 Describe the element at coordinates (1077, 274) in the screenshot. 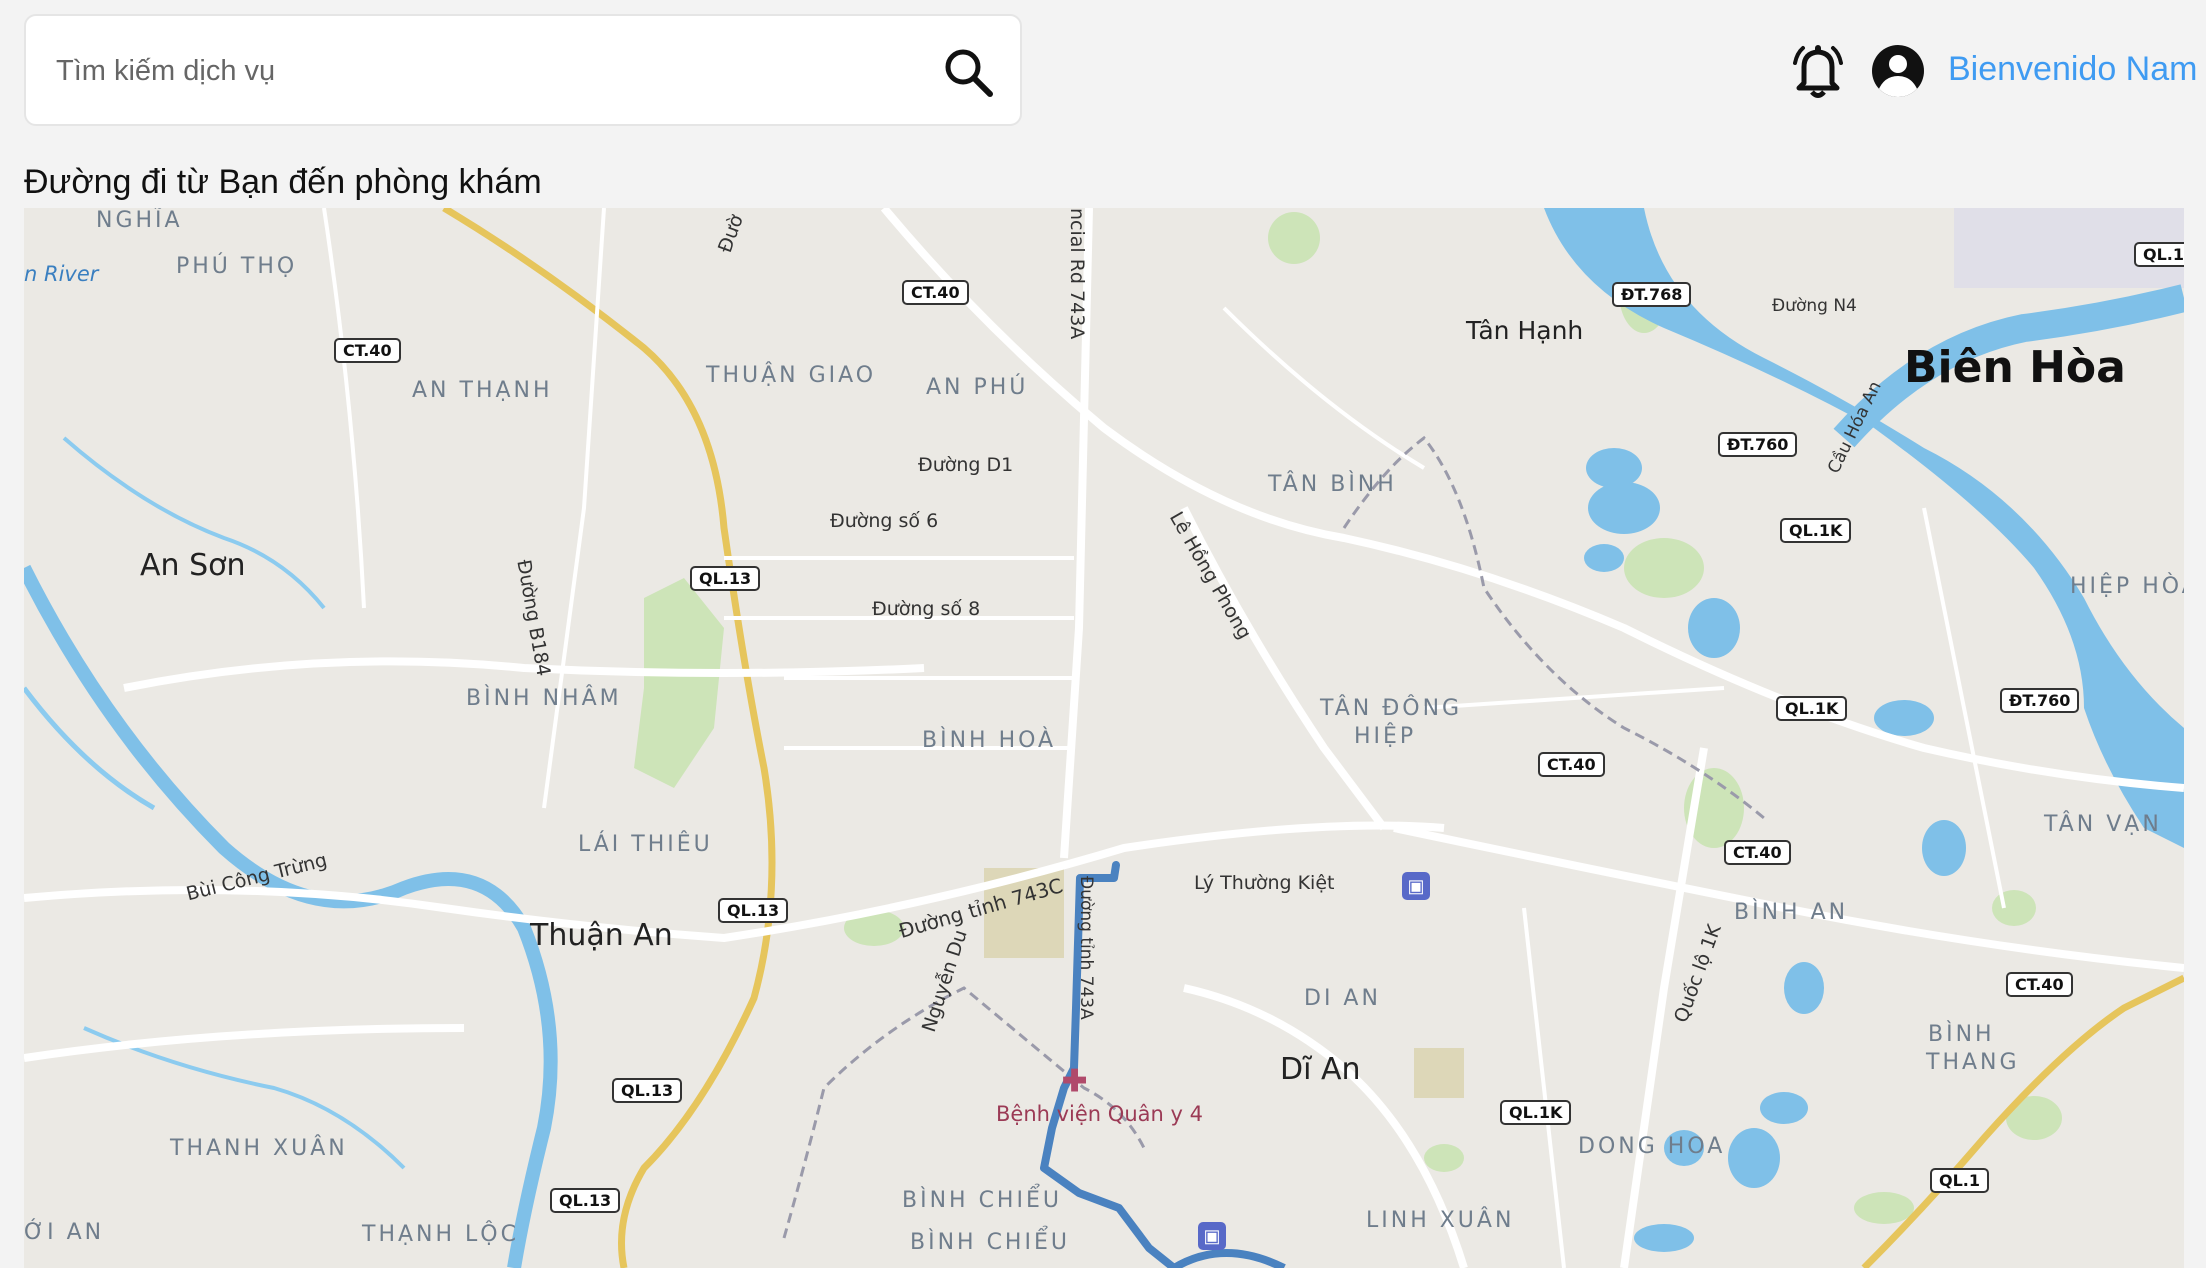

I see `street-label: ncial Rd 743A` at that location.